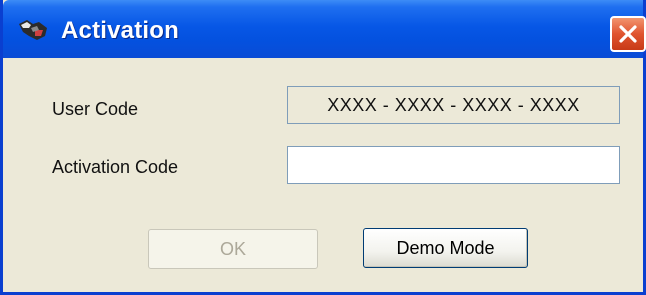 Image resolution: width=646 pixels, height=295 pixels. I want to click on demo-mode-button: Demo Mode, so click(445, 248).